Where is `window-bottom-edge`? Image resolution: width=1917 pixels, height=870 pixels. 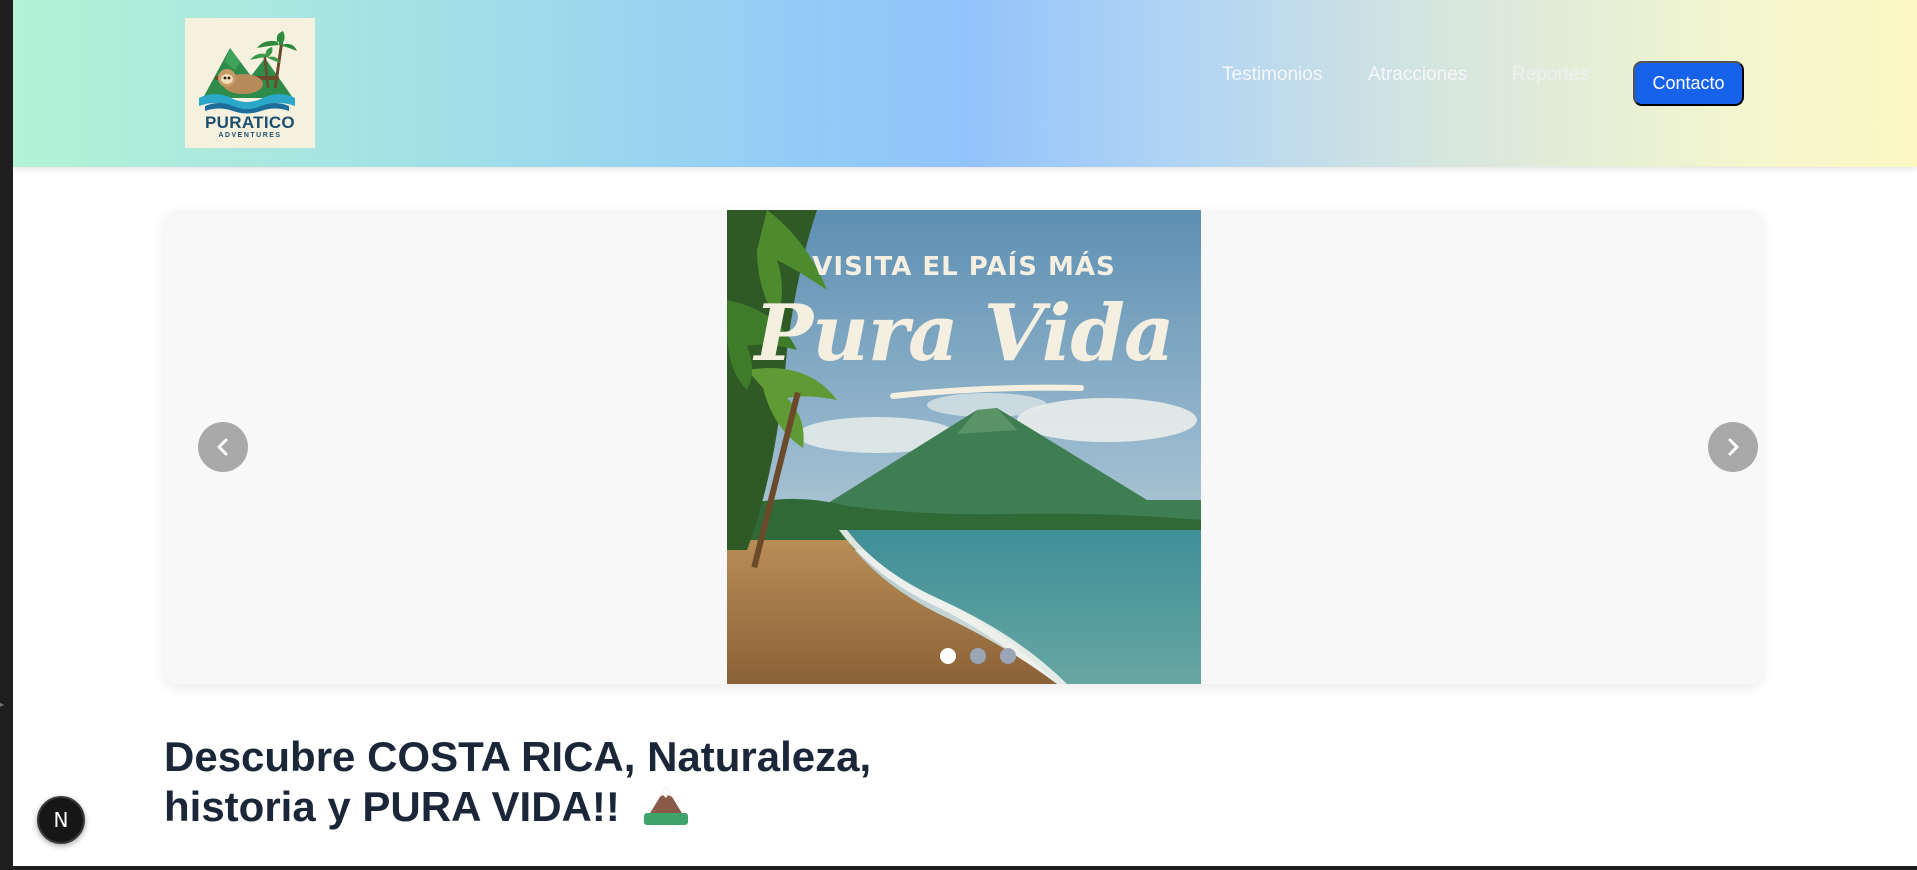 window-bottom-edge is located at coordinates (958, 868).